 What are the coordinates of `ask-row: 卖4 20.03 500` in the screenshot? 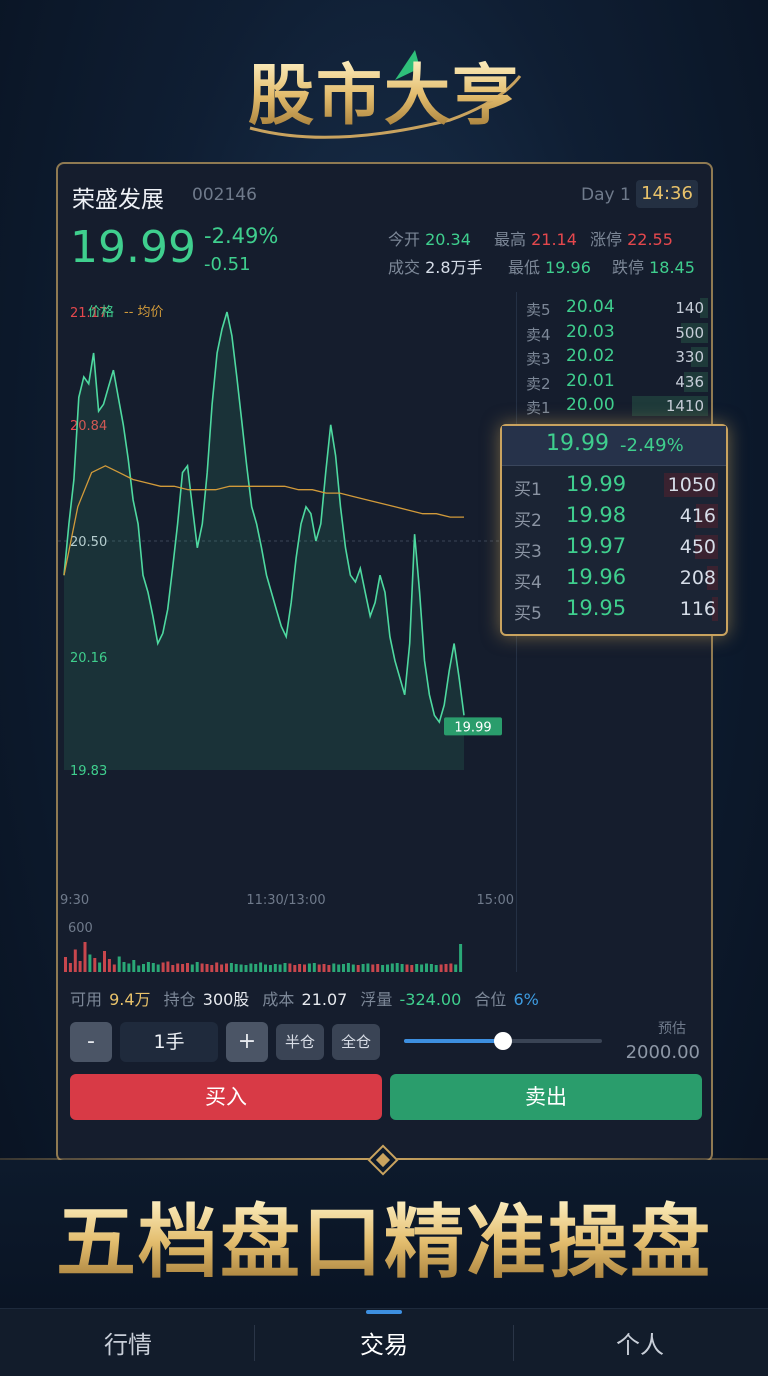 It's located at (613, 333).